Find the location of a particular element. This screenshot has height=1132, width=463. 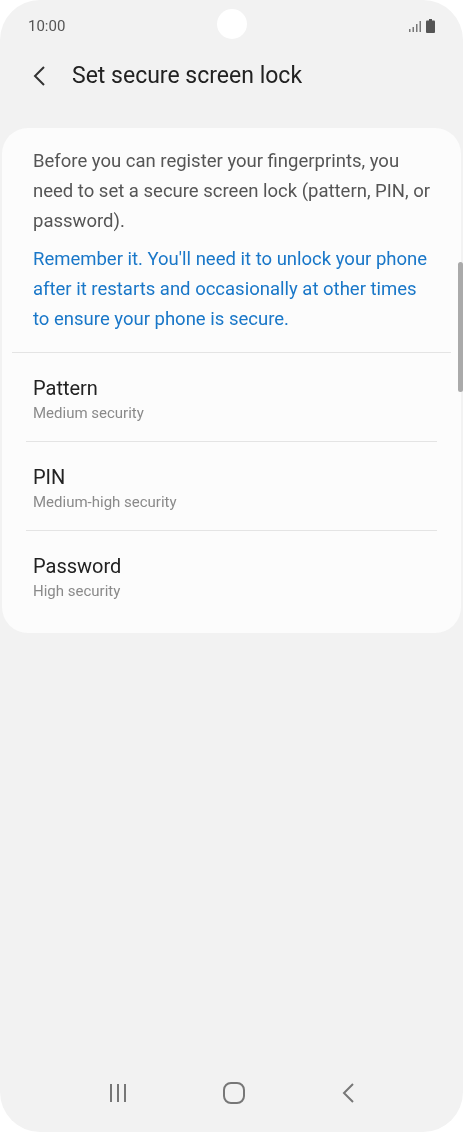

description-text: Before you can register your fingerprints, you need to set a secure screen lock (pattern, PIN, or password). is located at coordinates (232, 191).